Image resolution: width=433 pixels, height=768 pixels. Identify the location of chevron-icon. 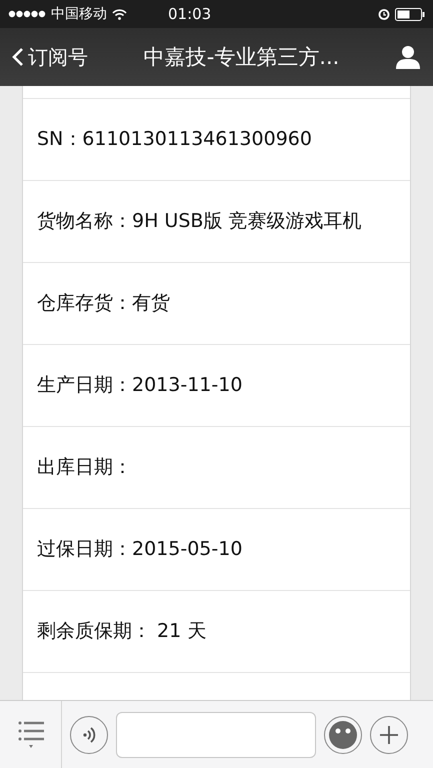
(18, 57).